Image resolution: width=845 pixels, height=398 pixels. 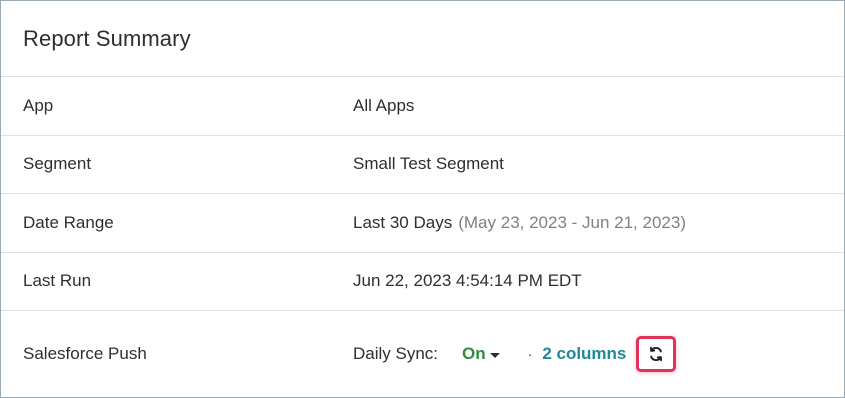 What do you see at coordinates (57, 164) in the screenshot?
I see `row-label-segment: Segment` at bounding box center [57, 164].